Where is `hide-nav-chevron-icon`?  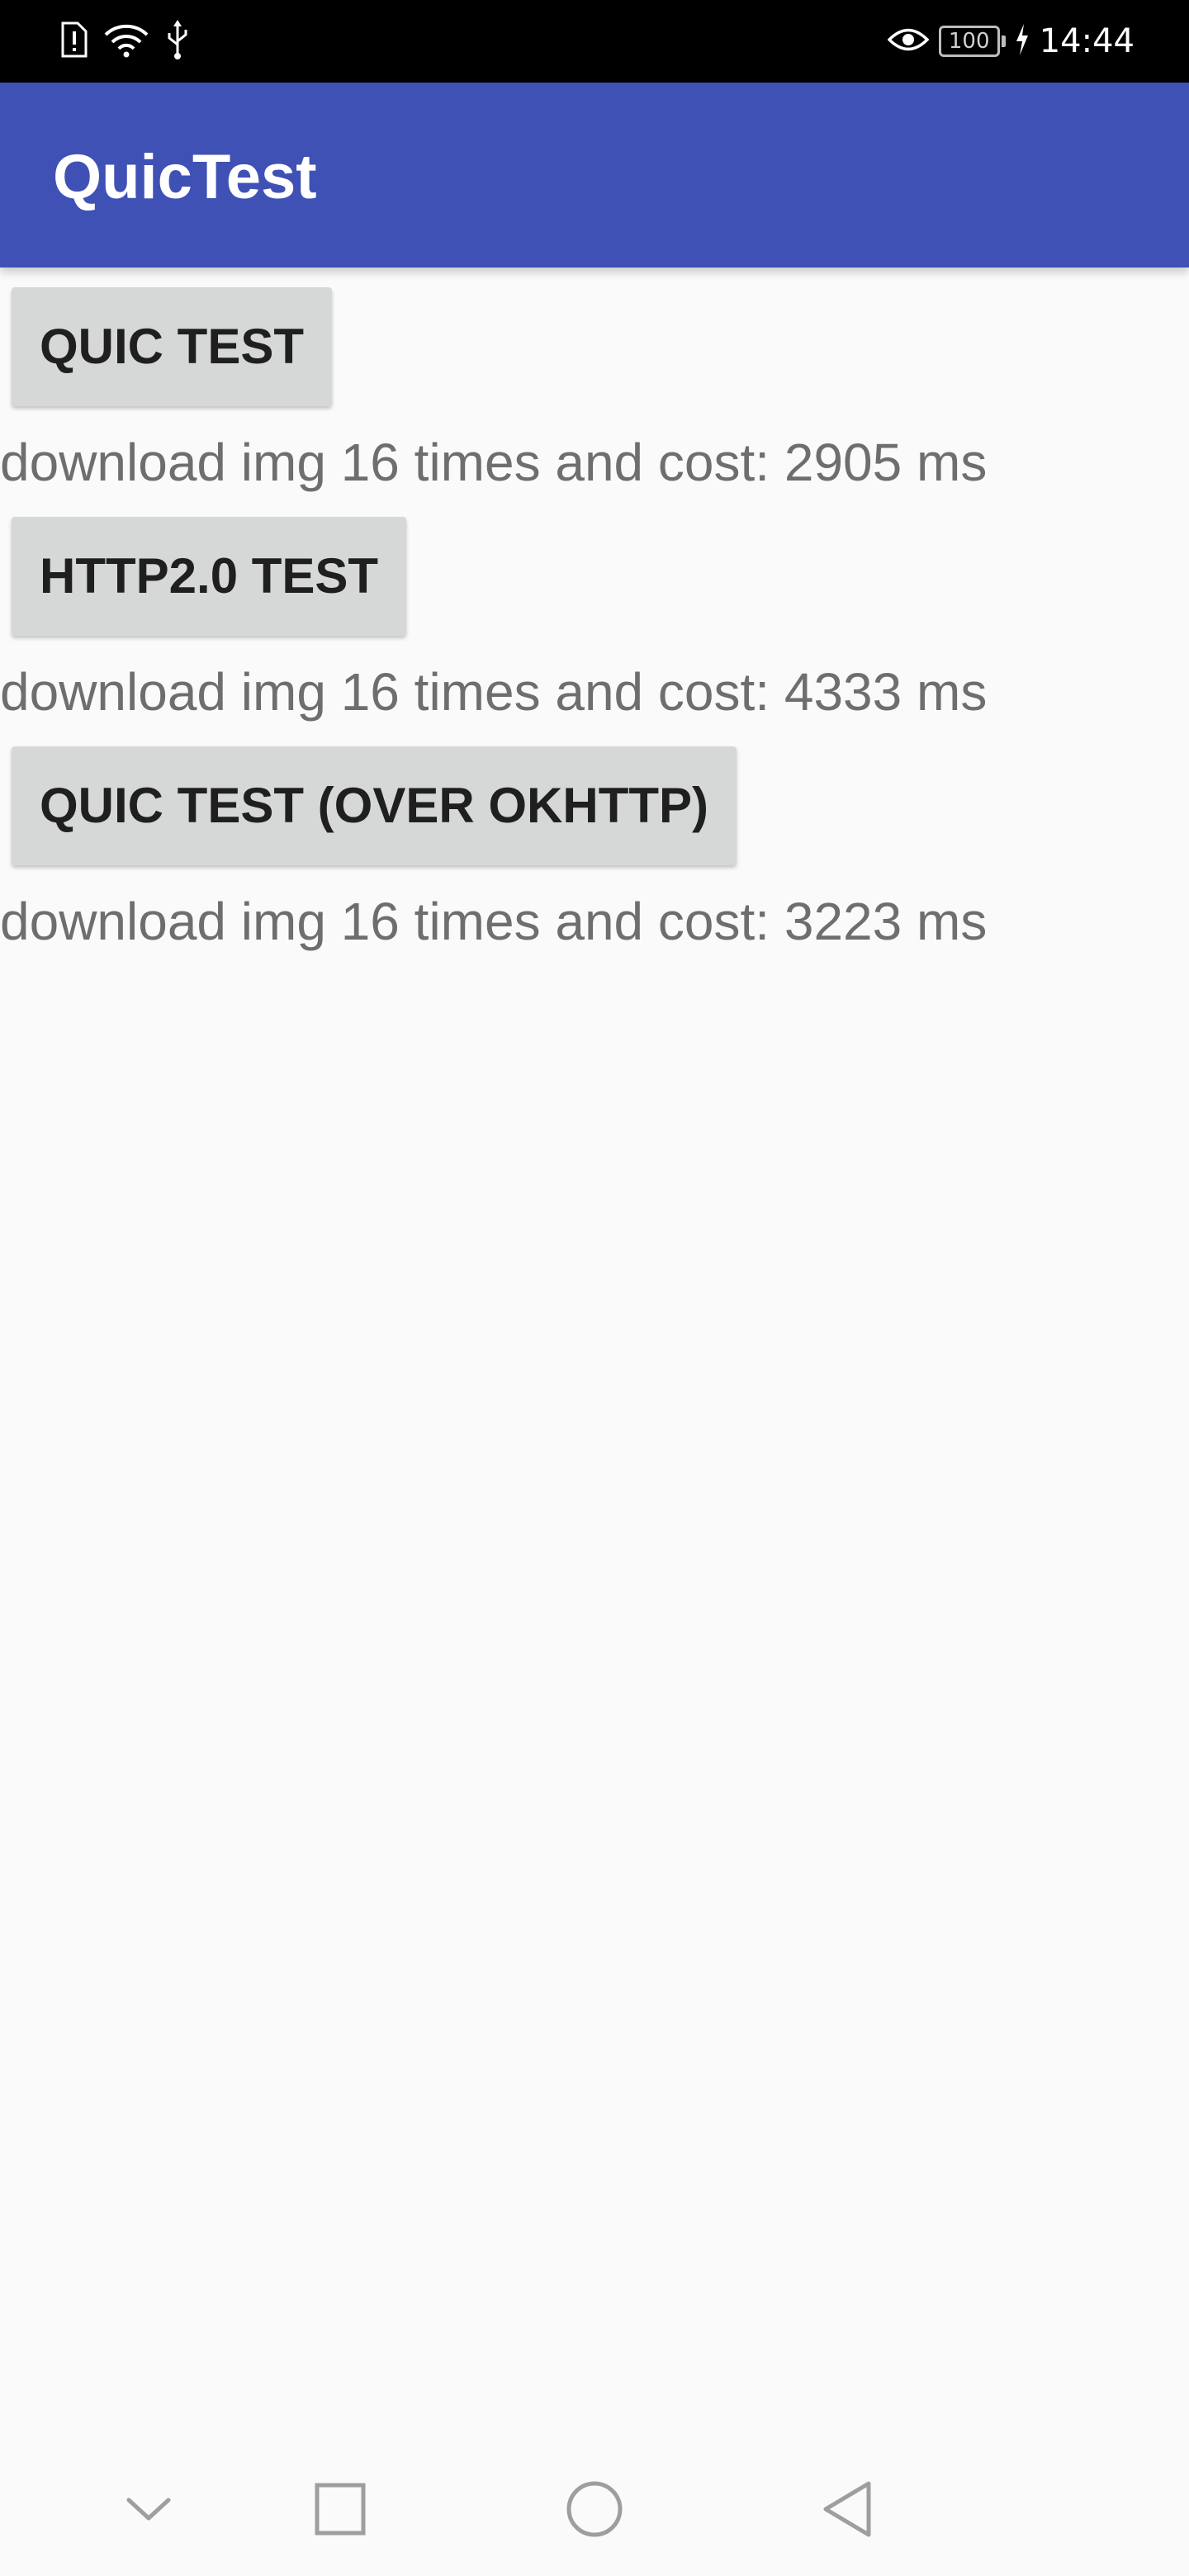
hide-nav-chevron-icon is located at coordinates (149, 2510).